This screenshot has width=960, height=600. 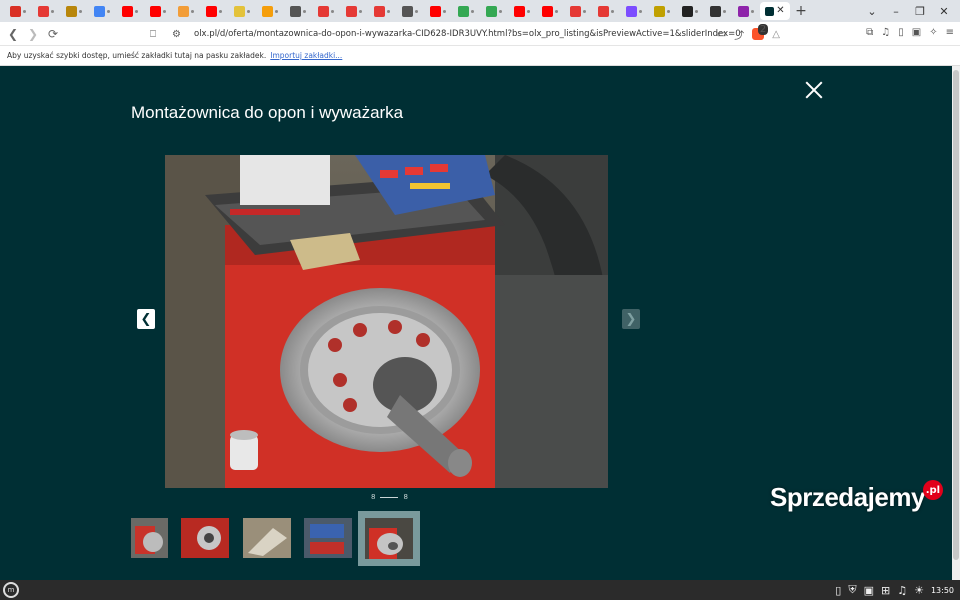 I want to click on share-icon: ⤴, so click(x=739, y=34).